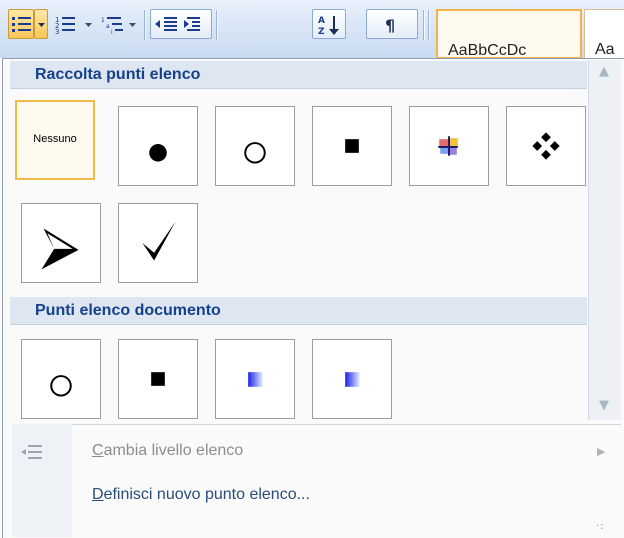 This screenshot has height=538, width=624. Describe the element at coordinates (298, 311) in the screenshot. I see `section-header-document: Punti elenco documento` at that location.